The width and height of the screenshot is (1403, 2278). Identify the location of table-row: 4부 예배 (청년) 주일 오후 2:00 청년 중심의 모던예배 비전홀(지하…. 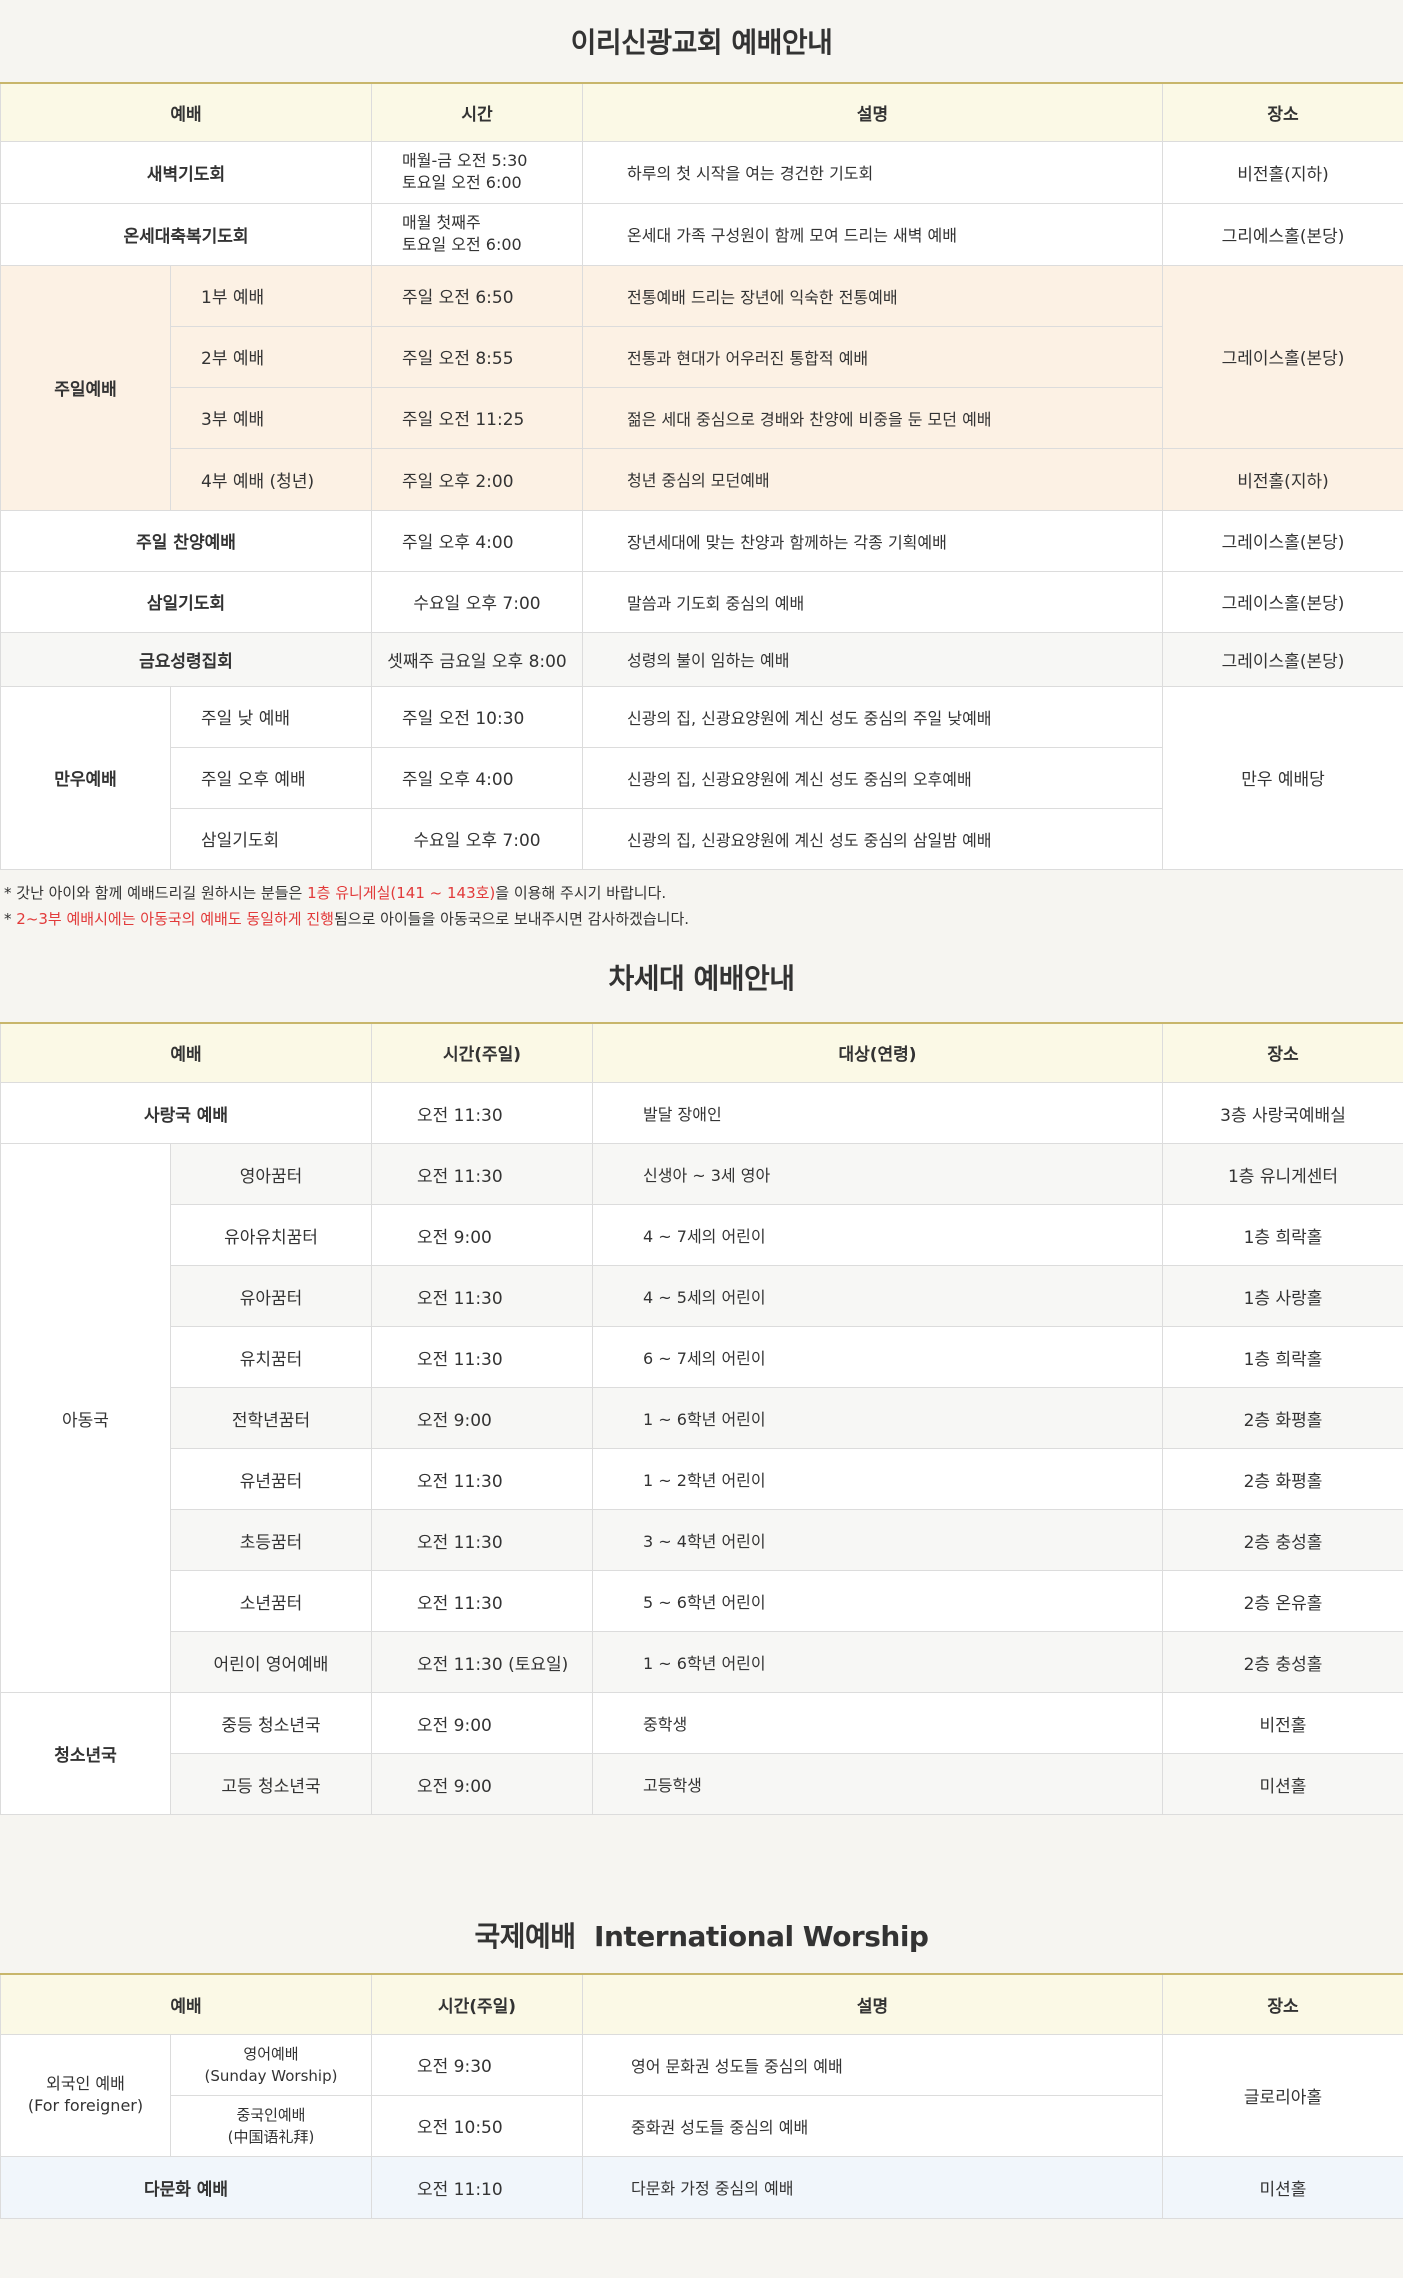
(702, 479).